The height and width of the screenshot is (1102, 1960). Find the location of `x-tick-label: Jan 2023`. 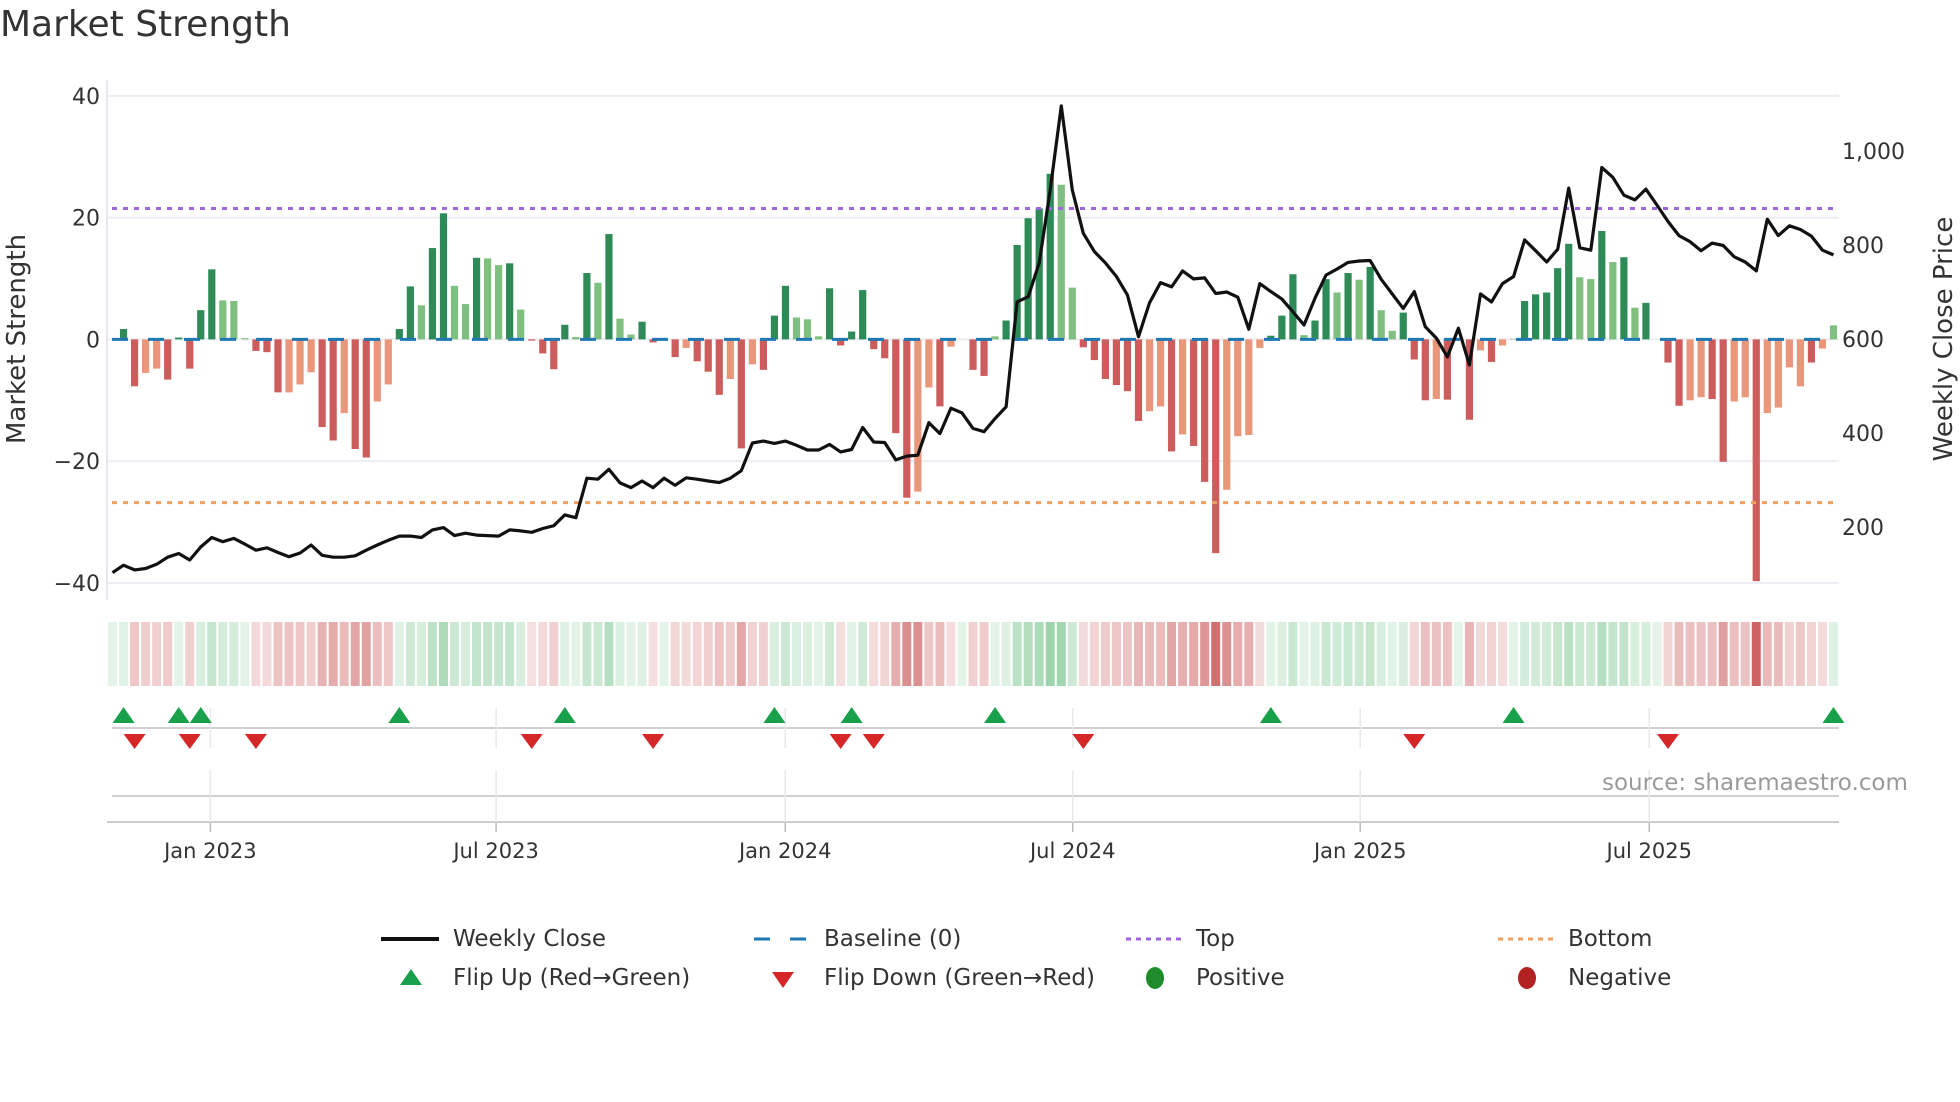

x-tick-label: Jan 2023 is located at coordinates (209, 851).